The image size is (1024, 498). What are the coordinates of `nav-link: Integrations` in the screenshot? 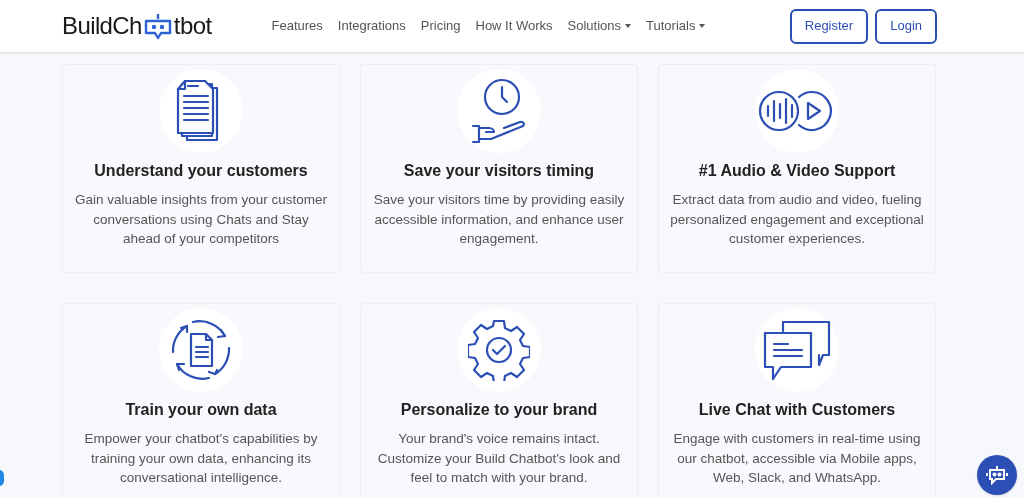 It's located at (371, 26).